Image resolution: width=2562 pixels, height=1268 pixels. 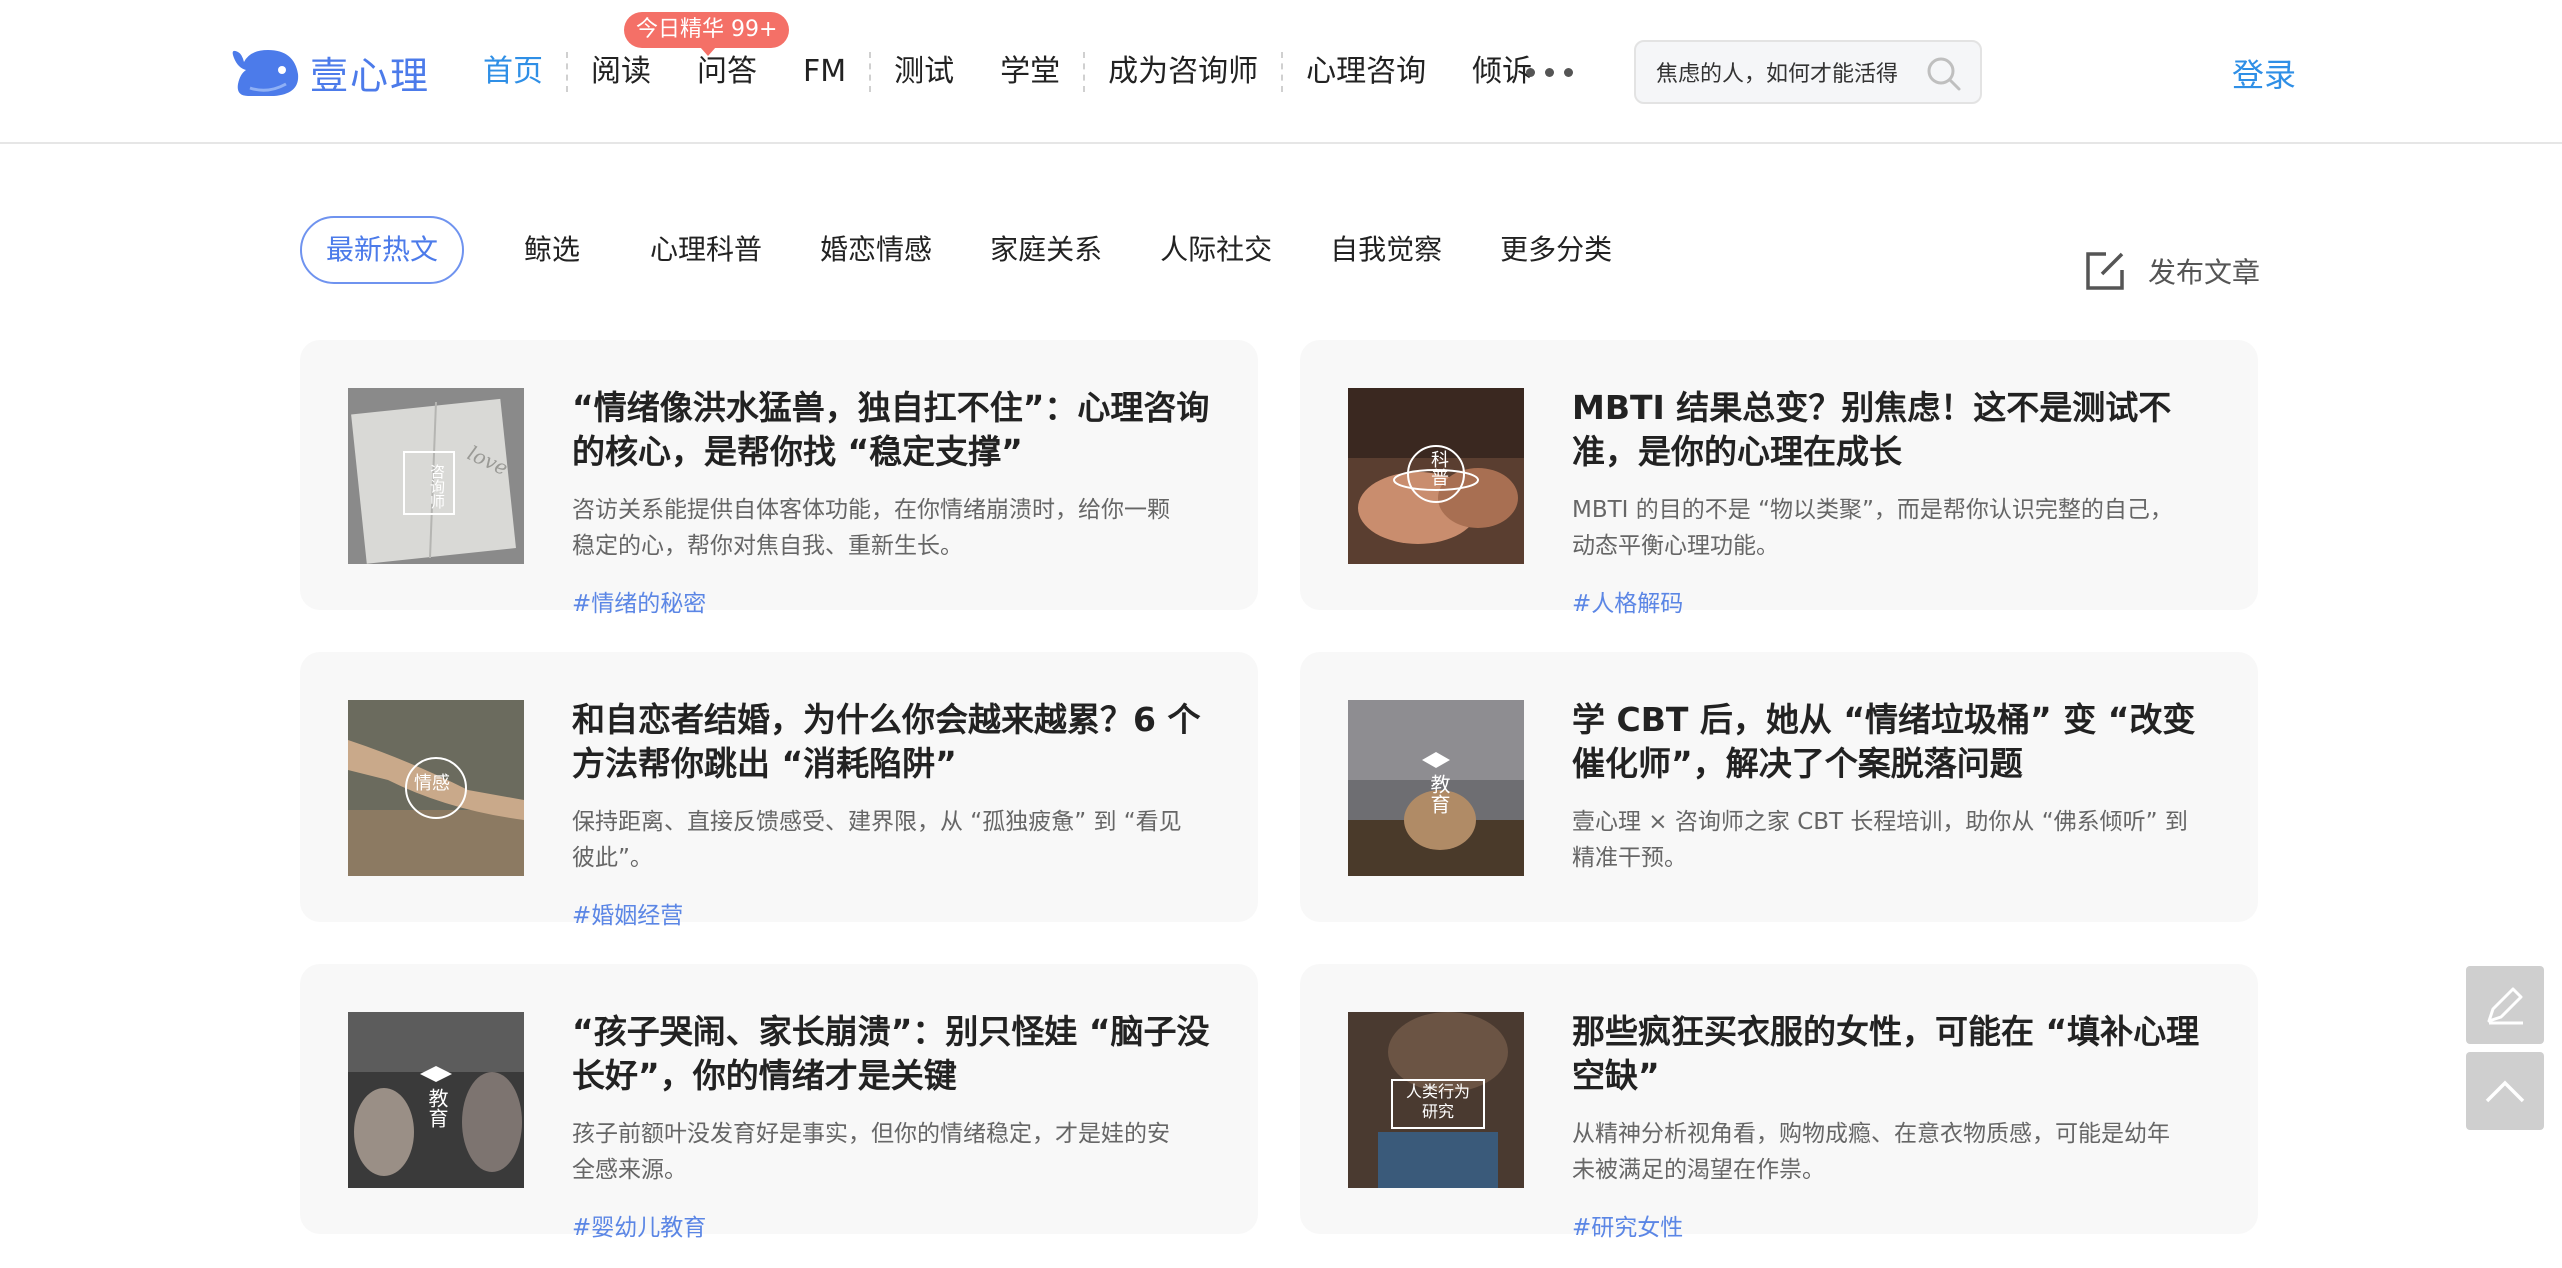 What do you see at coordinates (639, 1225) in the screenshot?
I see `article-tag: #婴幼儿教育` at bounding box center [639, 1225].